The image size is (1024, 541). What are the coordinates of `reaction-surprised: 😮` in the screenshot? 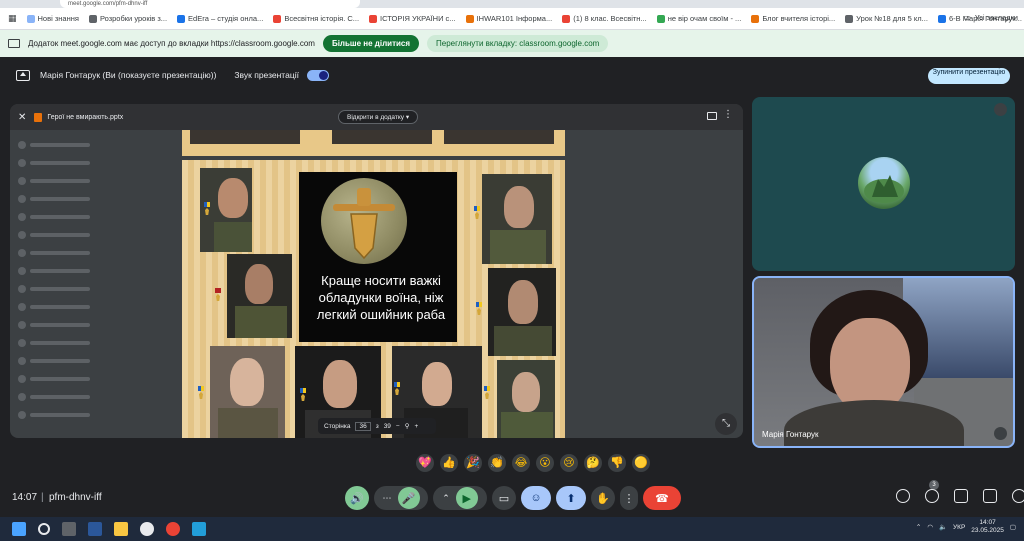 It's located at (545, 463).